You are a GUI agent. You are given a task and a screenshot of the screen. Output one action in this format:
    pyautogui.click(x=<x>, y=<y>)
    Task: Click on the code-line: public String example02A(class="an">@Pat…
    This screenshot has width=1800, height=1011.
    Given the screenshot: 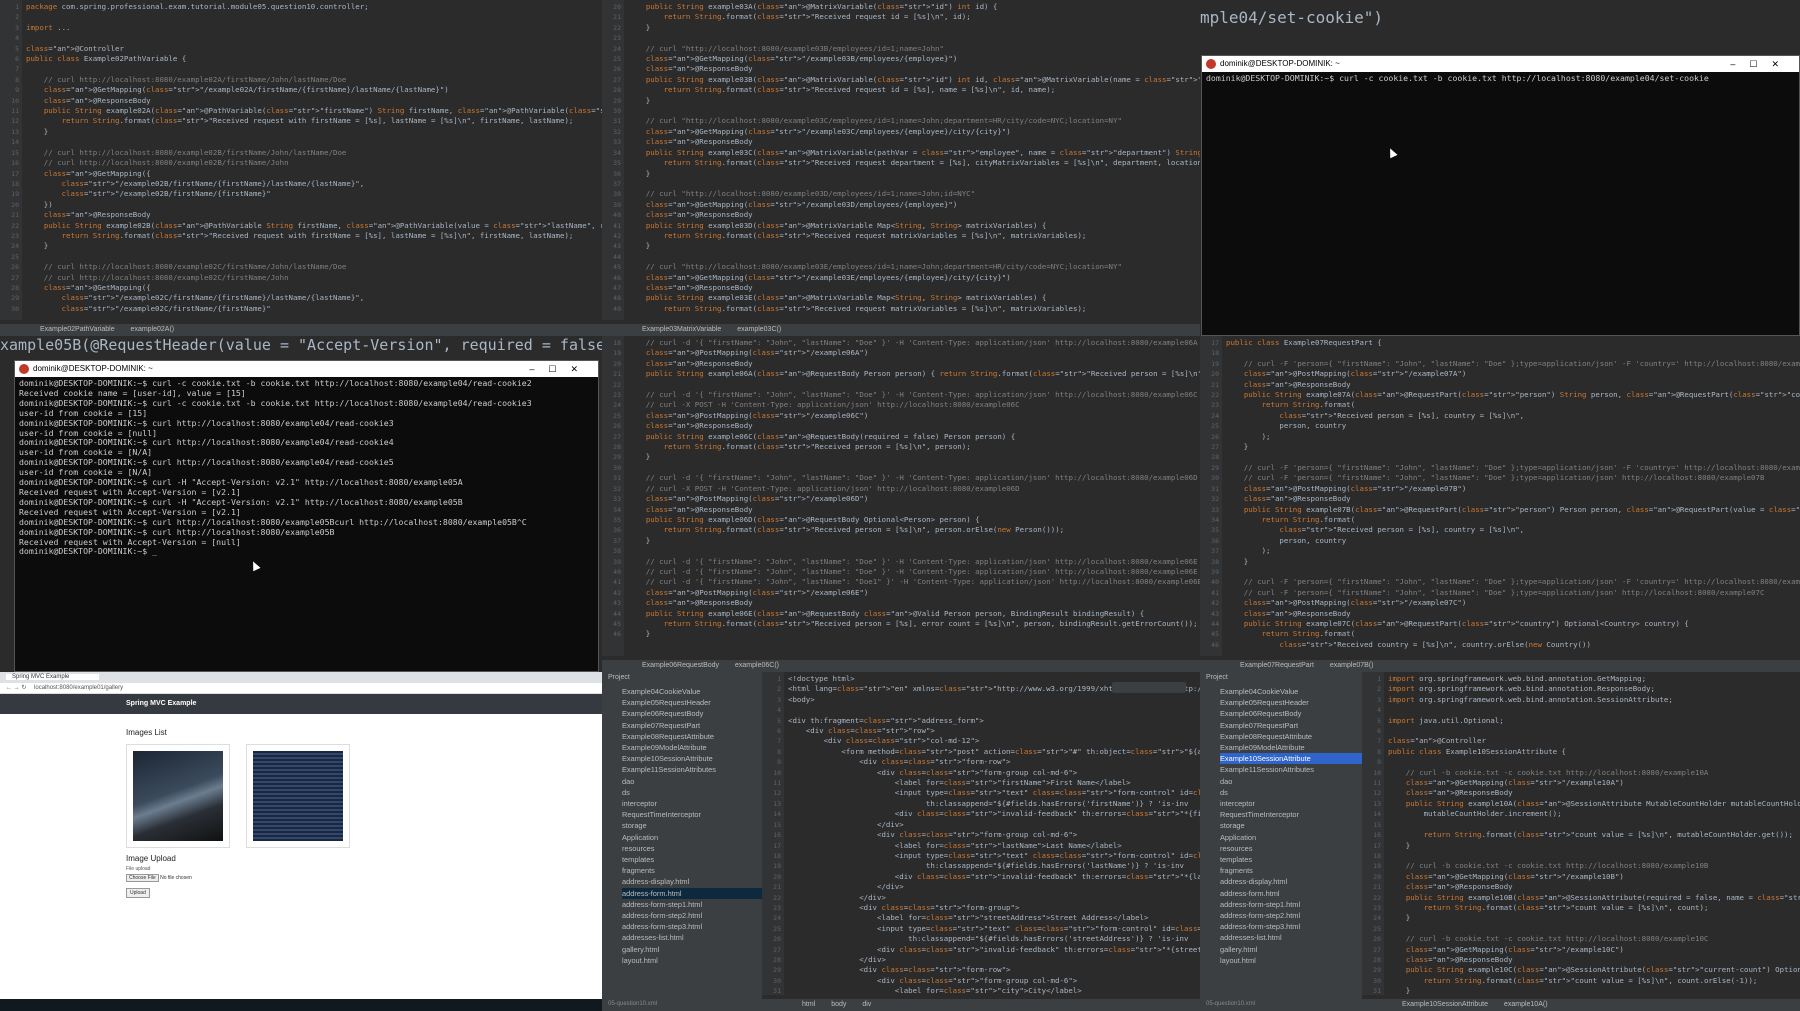 What is the action you would take?
    pyautogui.click(x=314, y=111)
    